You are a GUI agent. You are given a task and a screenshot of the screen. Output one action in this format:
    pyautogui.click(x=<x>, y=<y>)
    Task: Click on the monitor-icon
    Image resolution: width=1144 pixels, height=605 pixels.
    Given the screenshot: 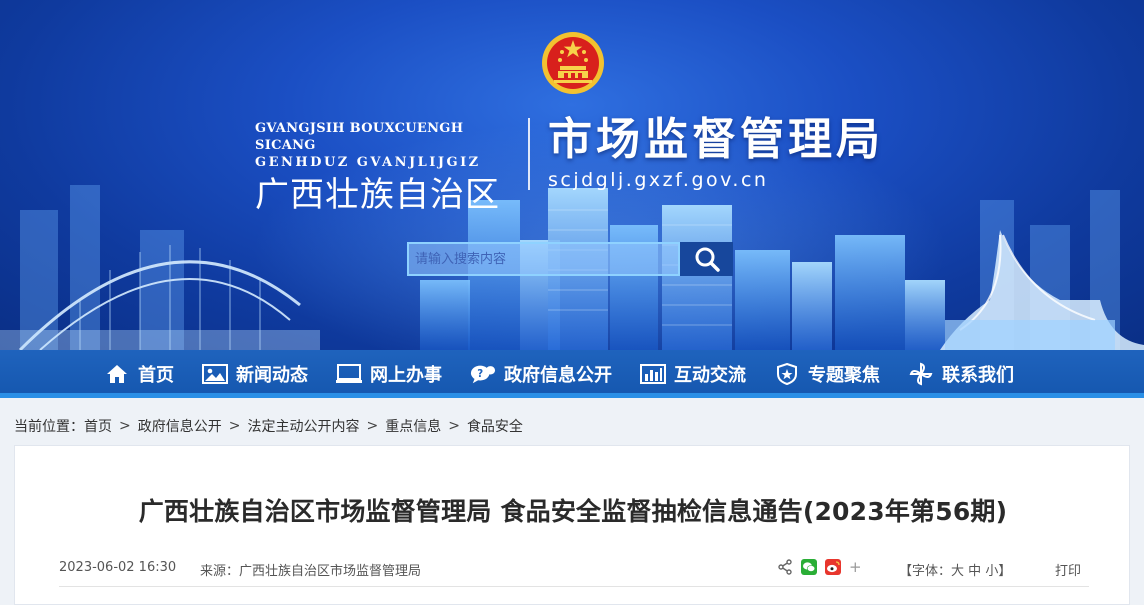 What is the action you would take?
    pyautogui.click(x=349, y=374)
    